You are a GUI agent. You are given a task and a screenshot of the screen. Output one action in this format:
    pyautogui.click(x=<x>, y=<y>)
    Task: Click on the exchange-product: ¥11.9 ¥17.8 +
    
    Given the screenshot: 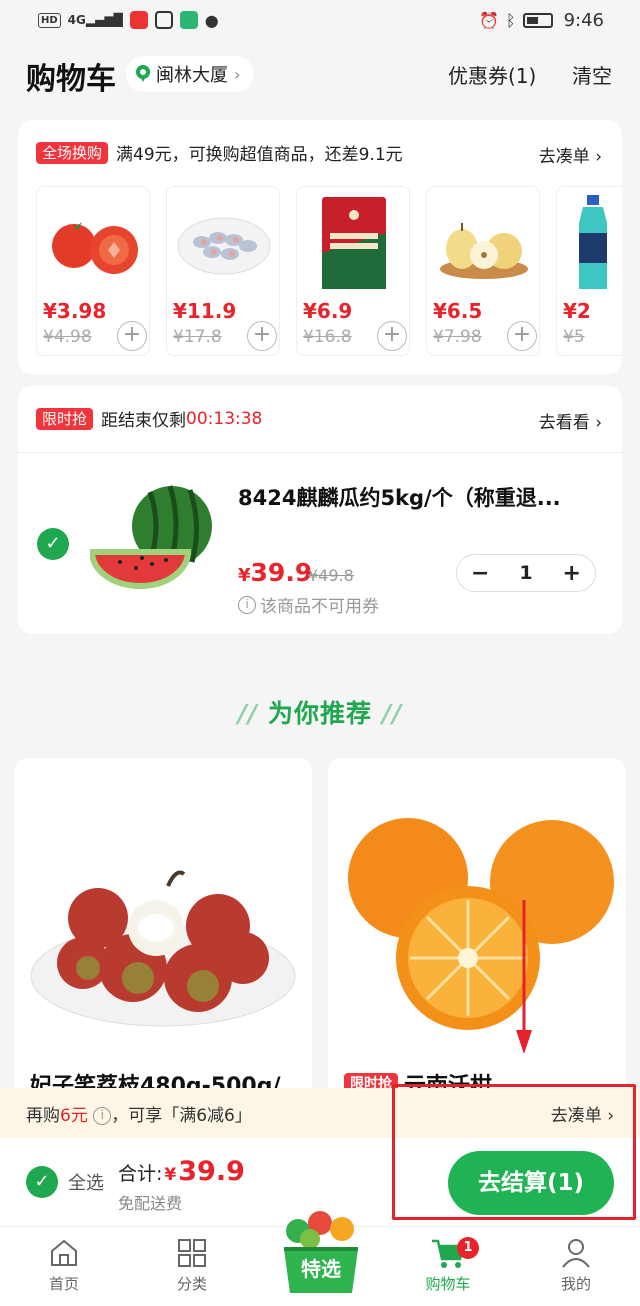 What is the action you would take?
    pyautogui.click(x=223, y=271)
    